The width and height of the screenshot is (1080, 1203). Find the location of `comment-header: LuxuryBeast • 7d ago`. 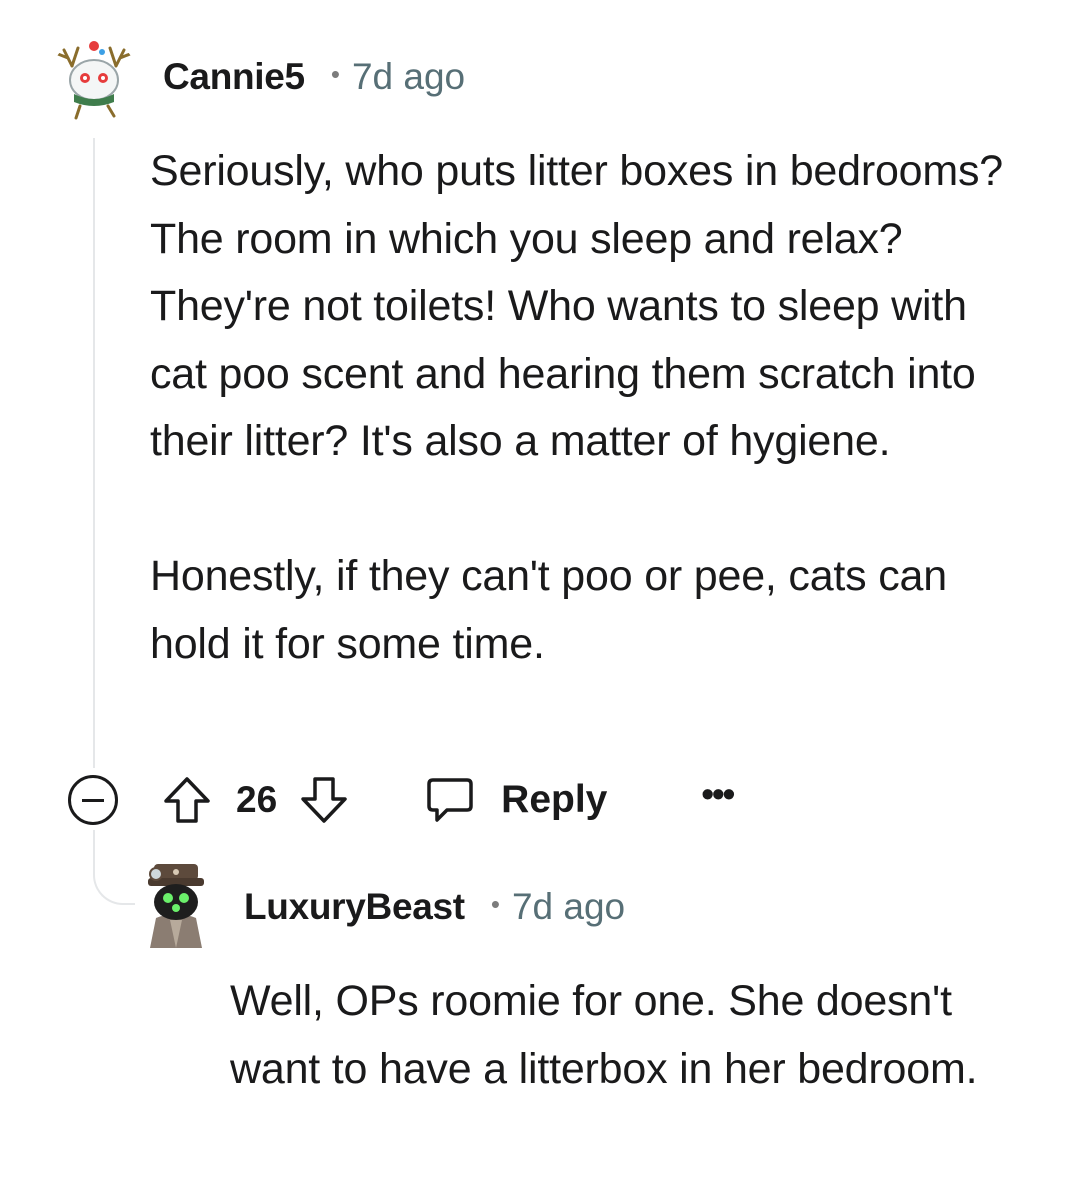

comment-header: LuxuryBeast • 7d ago is located at coordinates (434, 907).